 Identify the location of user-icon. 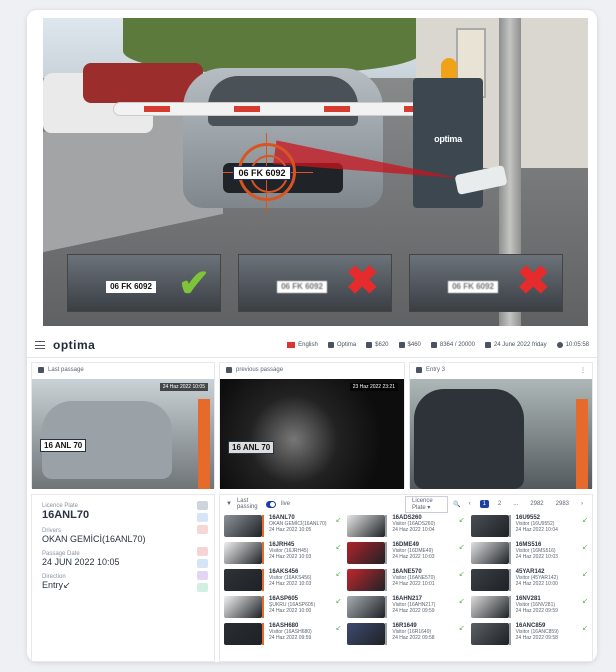
(330, 344).